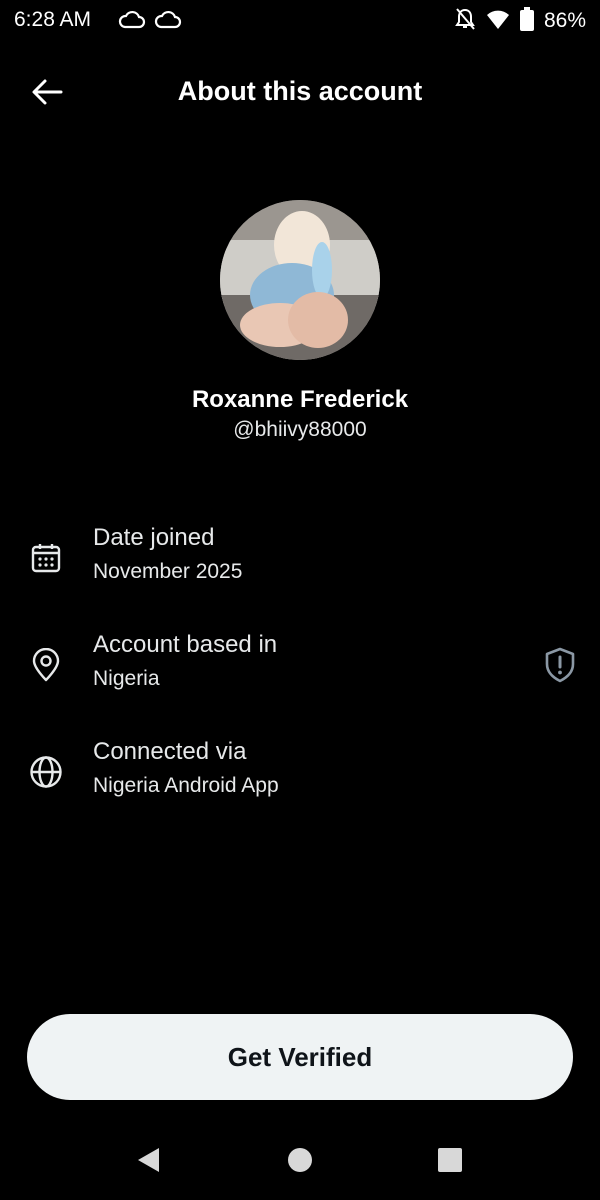 This screenshot has width=600, height=1200. I want to click on username-handle: @bhiivy88000, so click(300, 429).